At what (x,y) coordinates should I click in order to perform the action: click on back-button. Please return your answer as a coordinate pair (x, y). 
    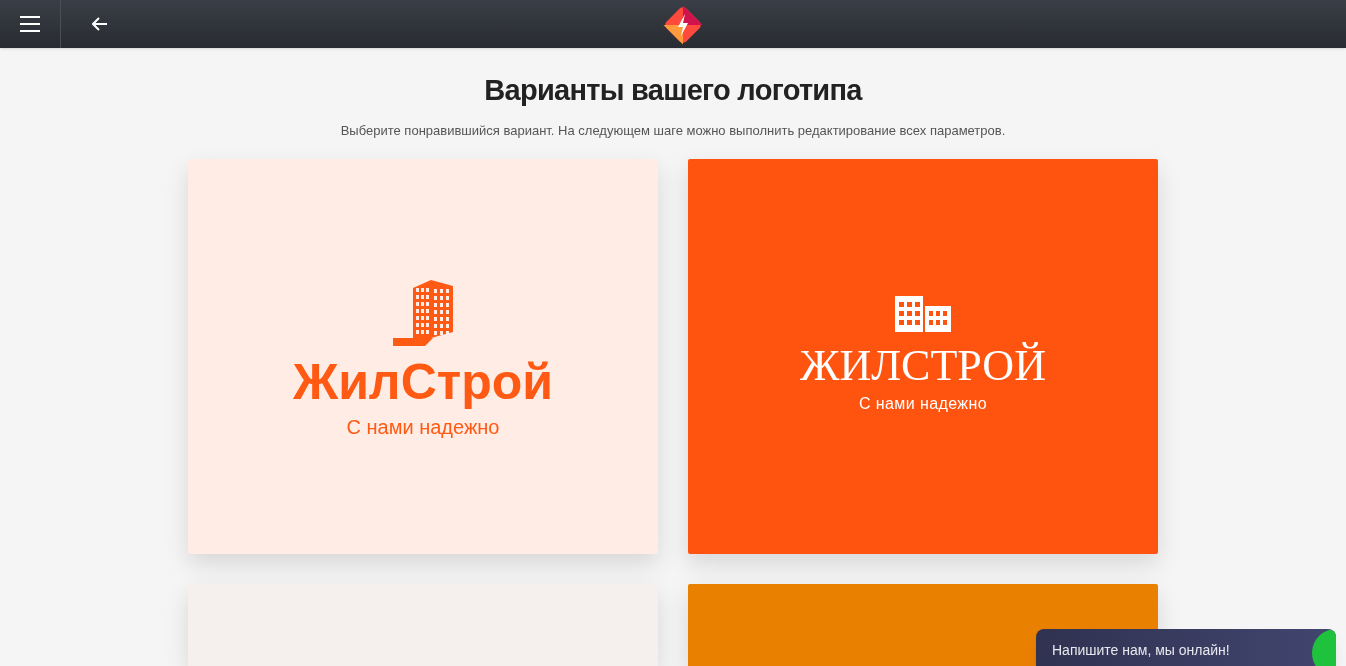
    Looking at the image, I should click on (100, 24).